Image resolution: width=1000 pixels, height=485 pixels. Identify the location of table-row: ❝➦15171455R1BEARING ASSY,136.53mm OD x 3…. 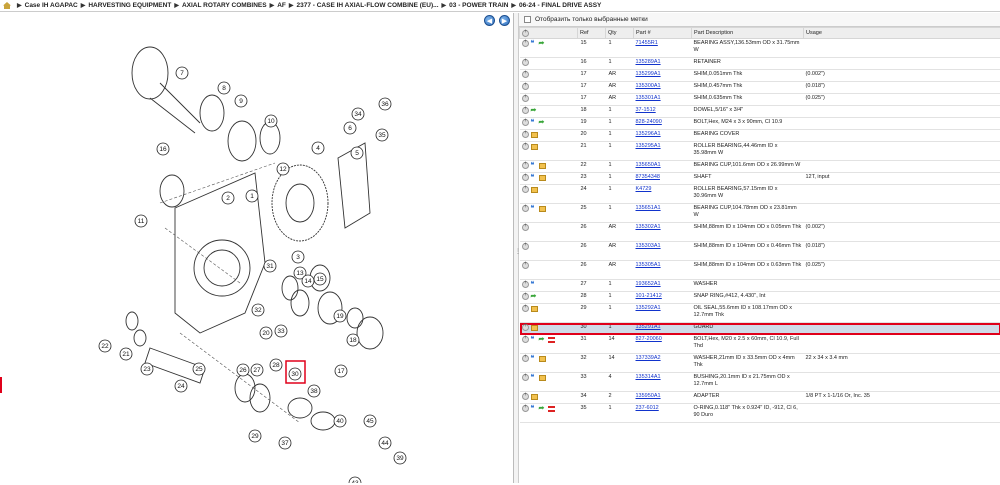
(760, 48).